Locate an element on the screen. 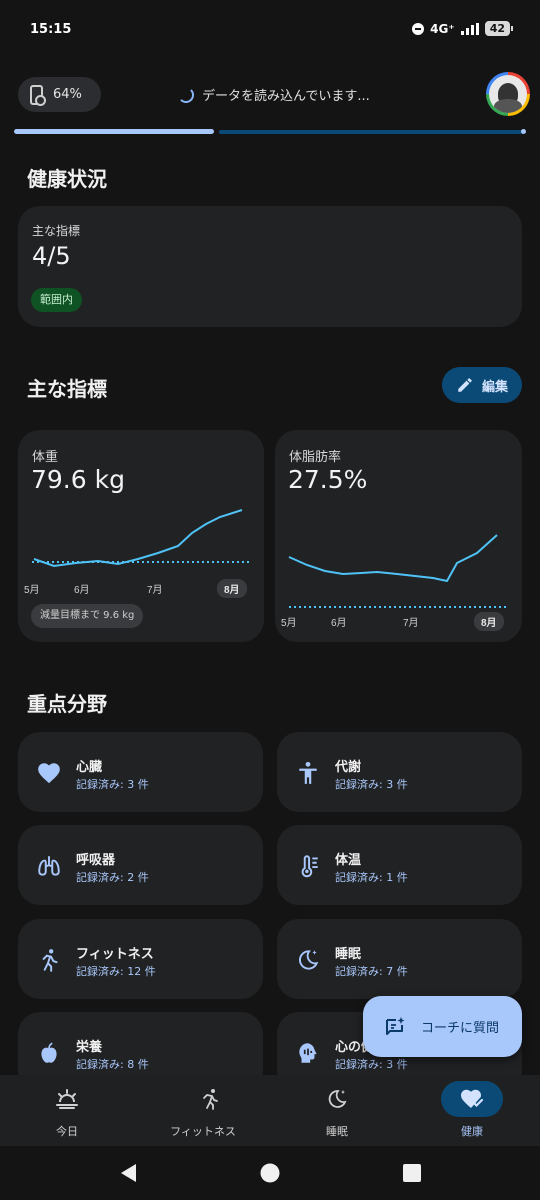 Image resolution: width=540 pixels, height=1200 pixels. nav-fitness: フィットネス is located at coordinates (203, 1110).